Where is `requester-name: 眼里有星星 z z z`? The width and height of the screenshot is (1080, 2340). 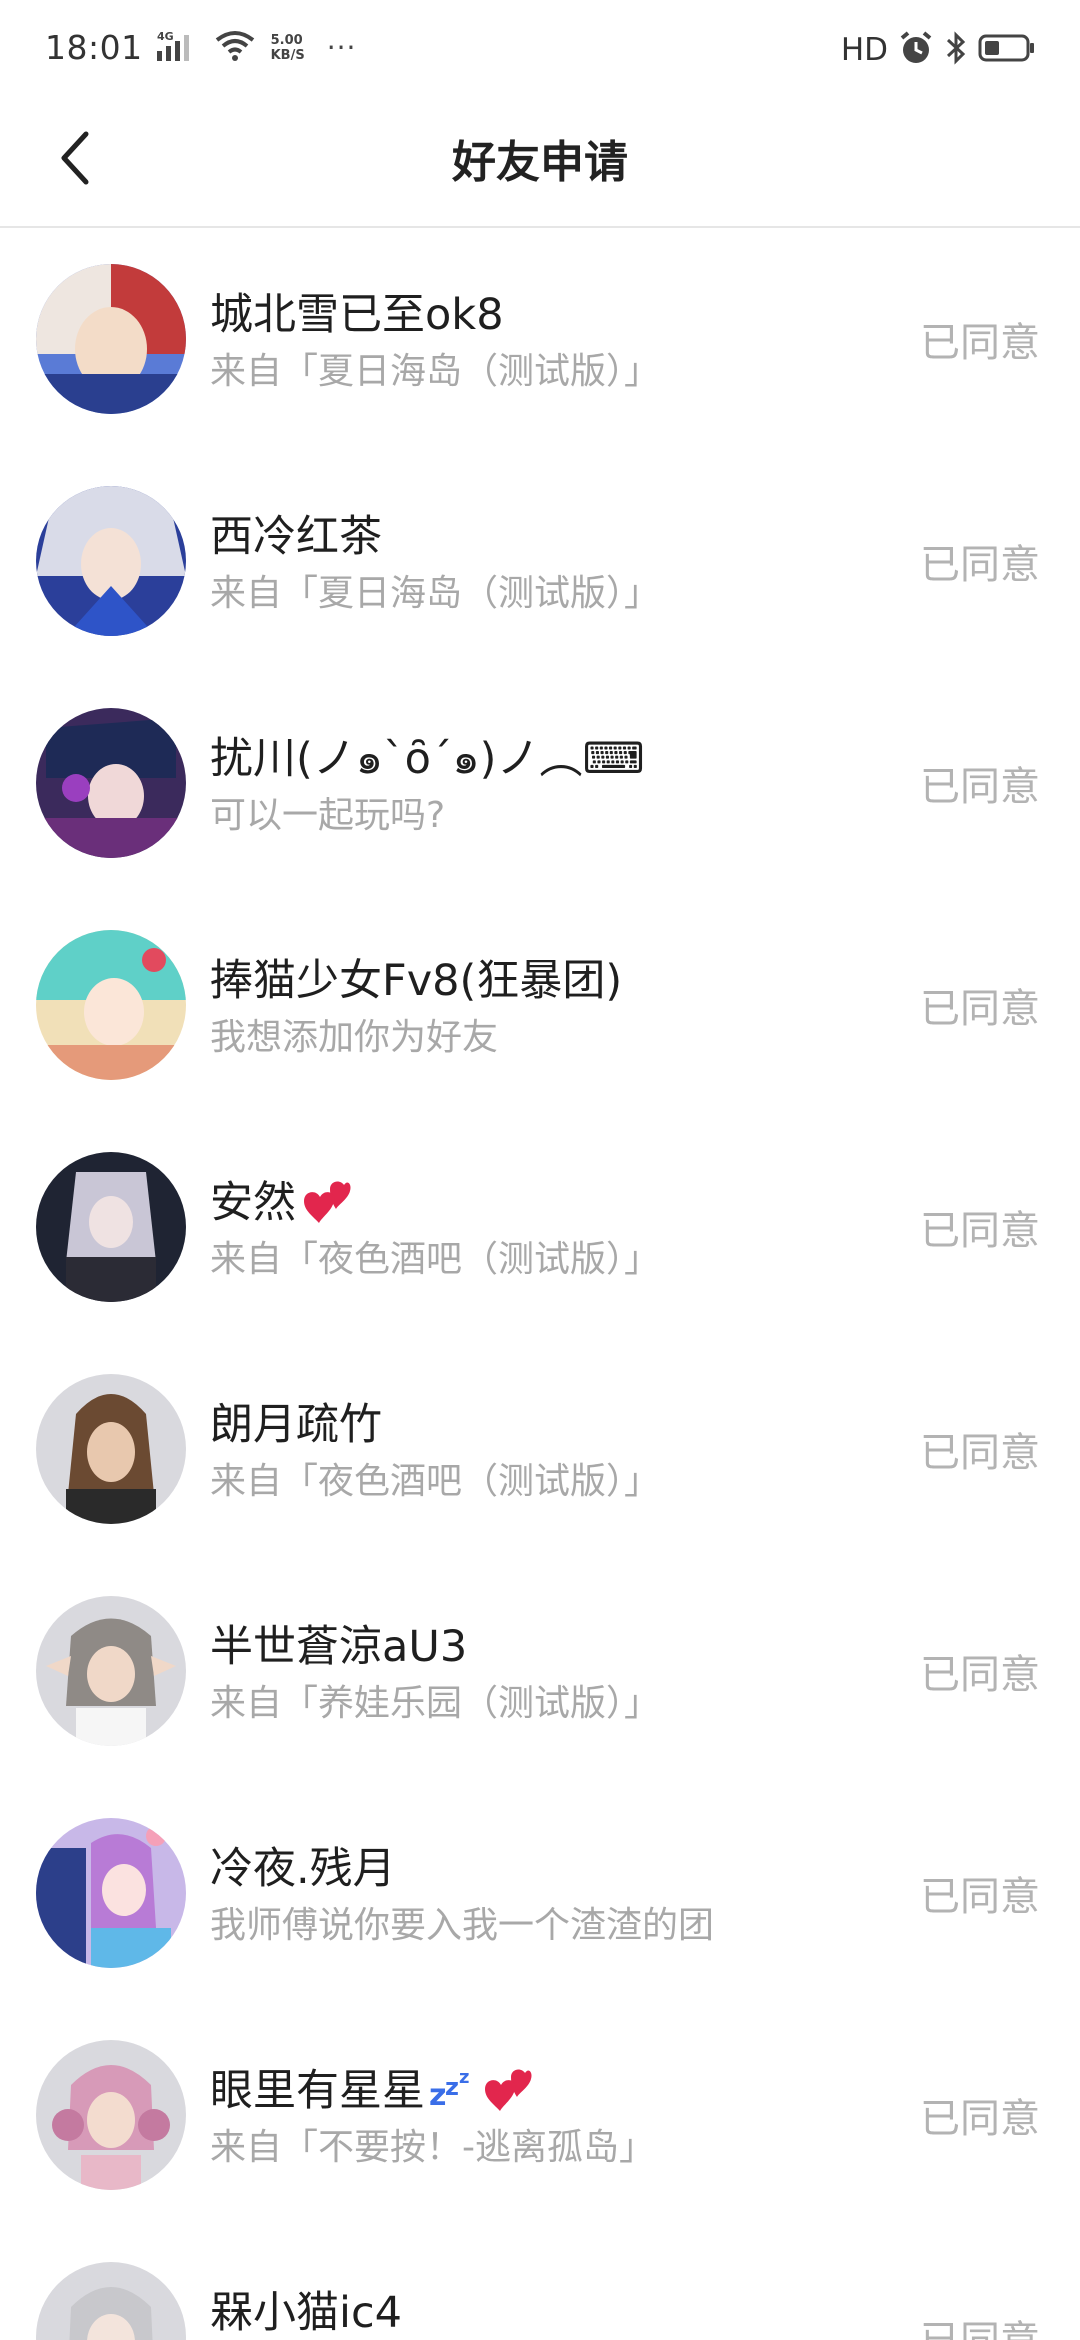 requester-name: 眼里有星星 z z z is located at coordinates (371, 2089).